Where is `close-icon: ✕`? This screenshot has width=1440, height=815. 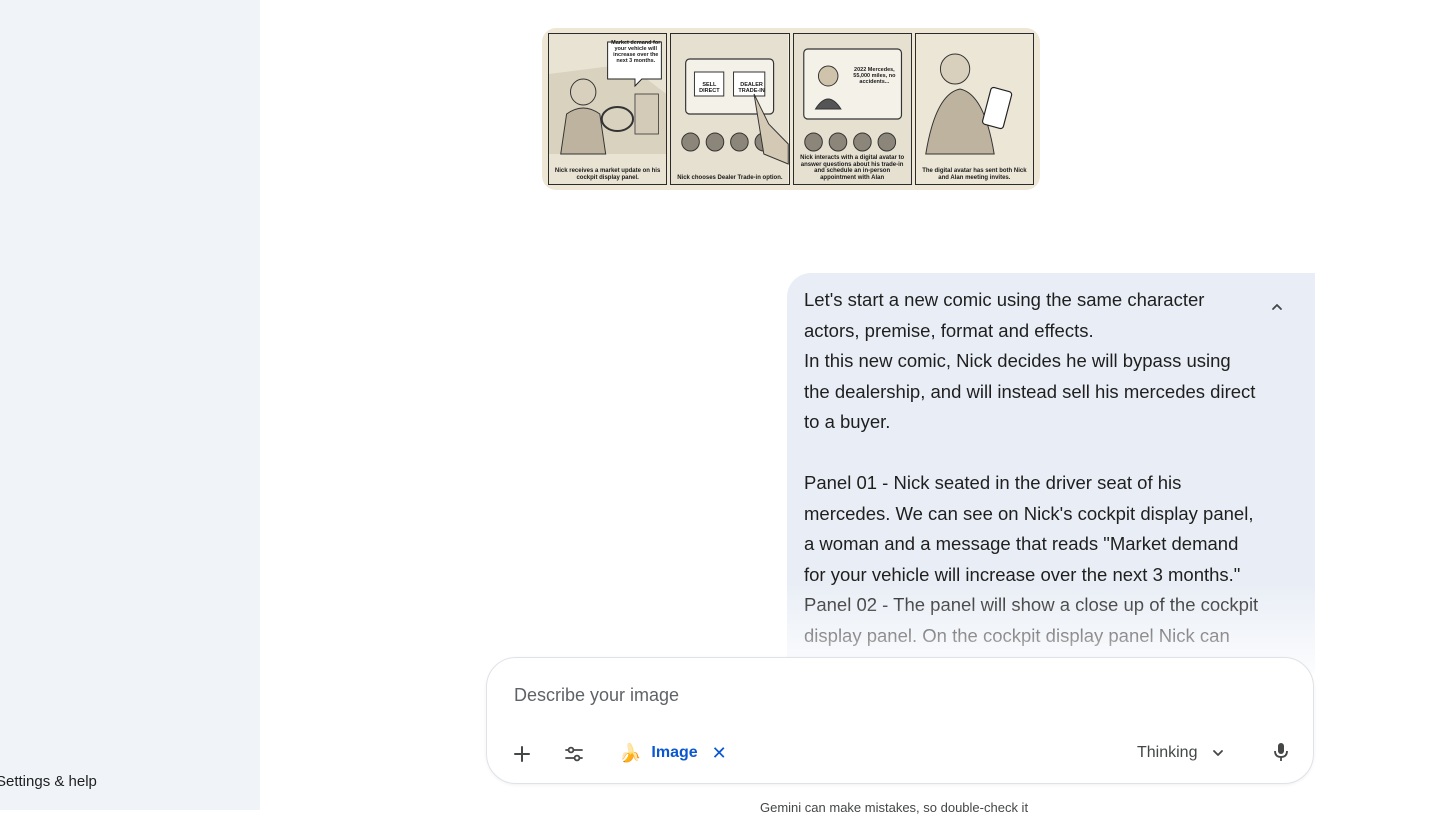
close-icon: ✕ is located at coordinates (719, 753).